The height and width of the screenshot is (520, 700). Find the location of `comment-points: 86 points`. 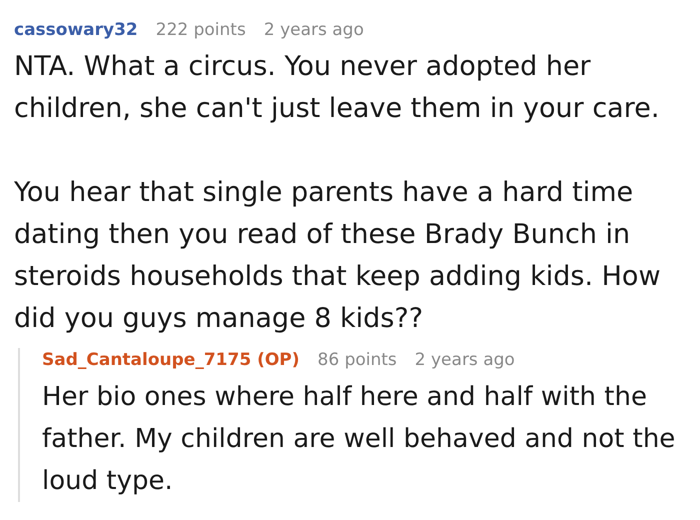

comment-points: 86 points is located at coordinates (357, 360).